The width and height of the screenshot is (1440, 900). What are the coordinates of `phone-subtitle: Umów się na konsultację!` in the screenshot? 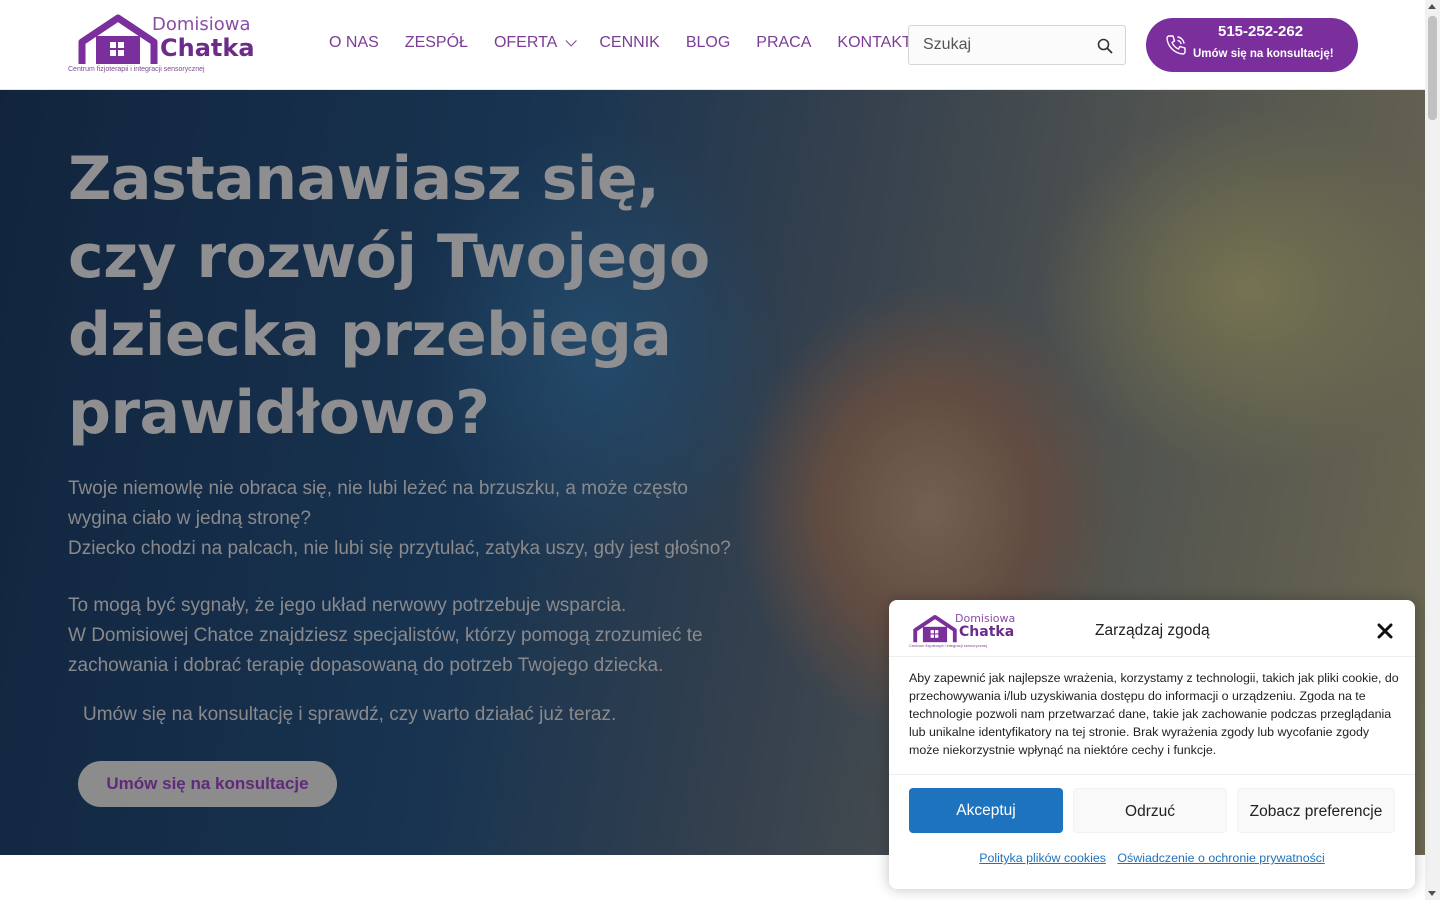 It's located at (1263, 54).